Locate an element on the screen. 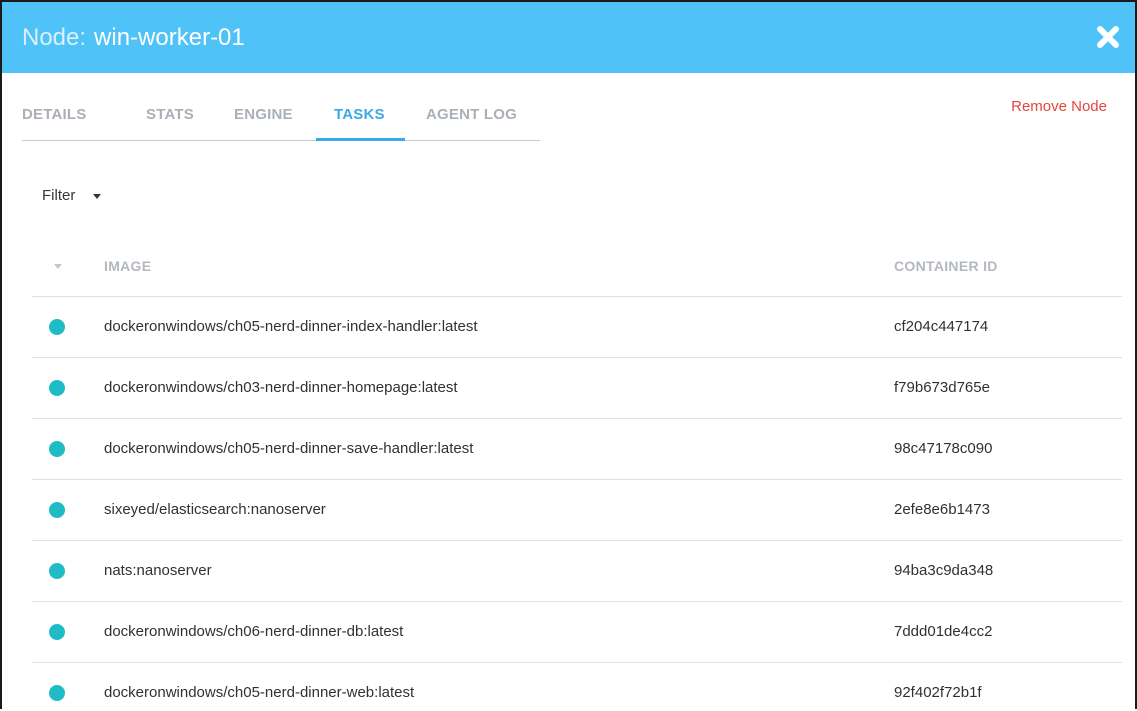 This screenshot has width=1137, height=711. column-header-image: IMAGE is located at coordinates (127, 266).